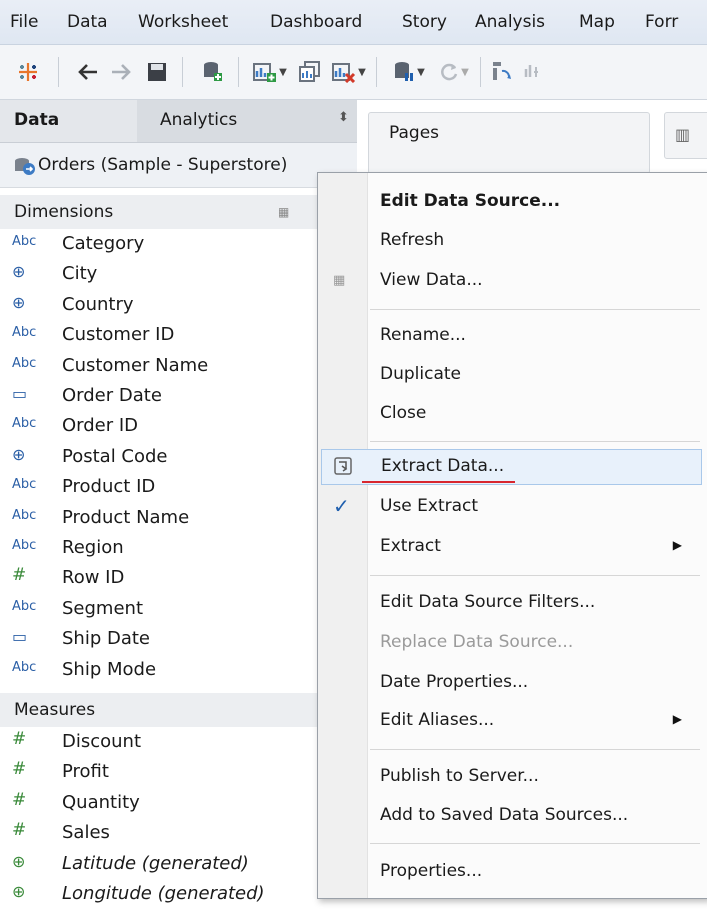 The image size is (707, 910). I want to click on new-data-source-icon, so click(213, 72).